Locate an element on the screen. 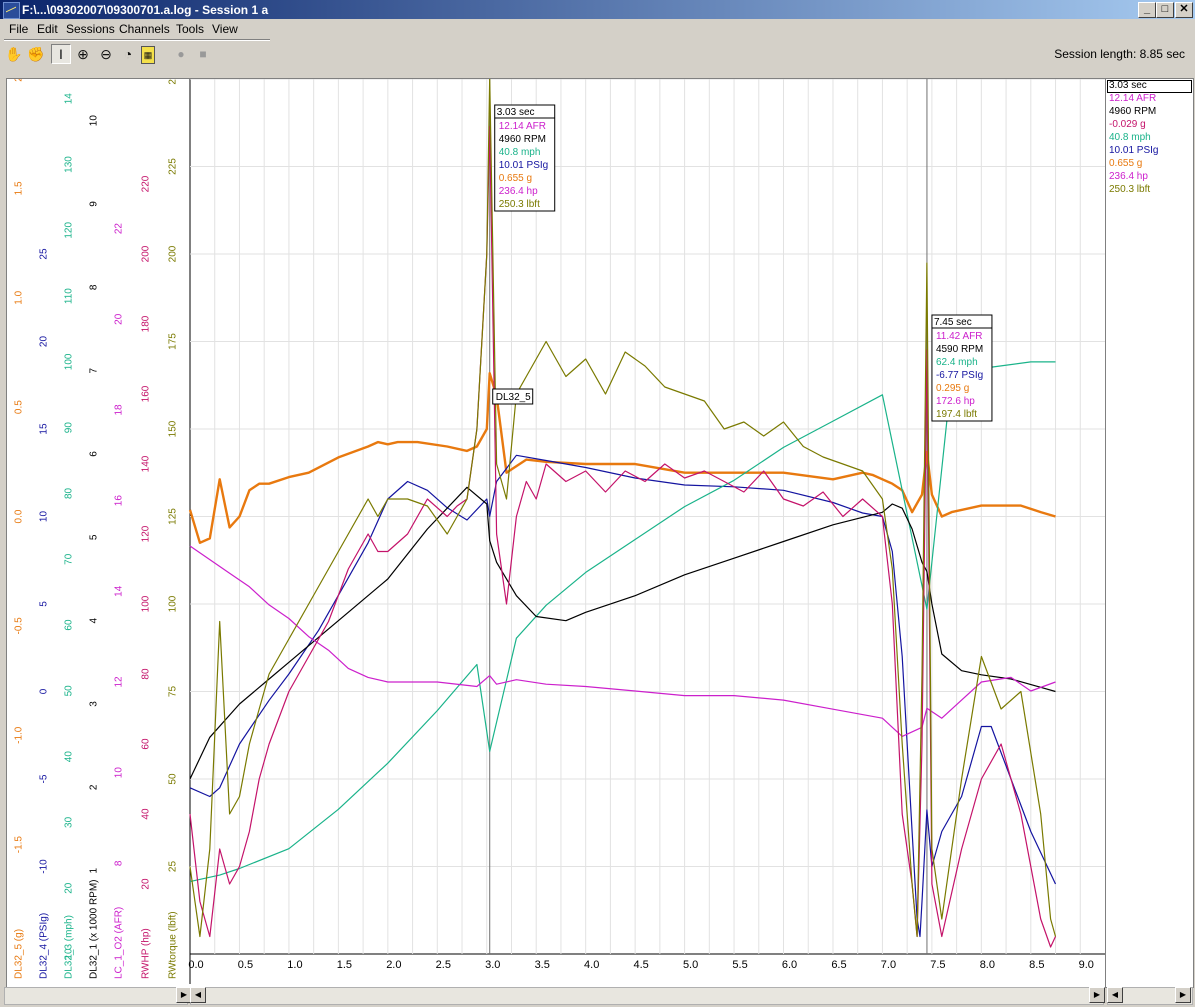 The height and width of the screenshot is (1007, 1195). cursor-label-value: 250.3 lbft is located at coordinates (519, 204).